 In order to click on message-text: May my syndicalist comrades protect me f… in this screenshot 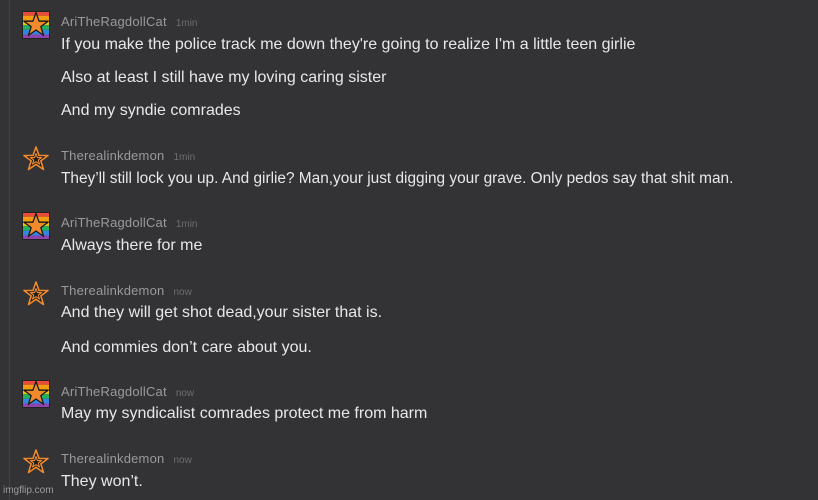, I will do `click(244, 413)`.